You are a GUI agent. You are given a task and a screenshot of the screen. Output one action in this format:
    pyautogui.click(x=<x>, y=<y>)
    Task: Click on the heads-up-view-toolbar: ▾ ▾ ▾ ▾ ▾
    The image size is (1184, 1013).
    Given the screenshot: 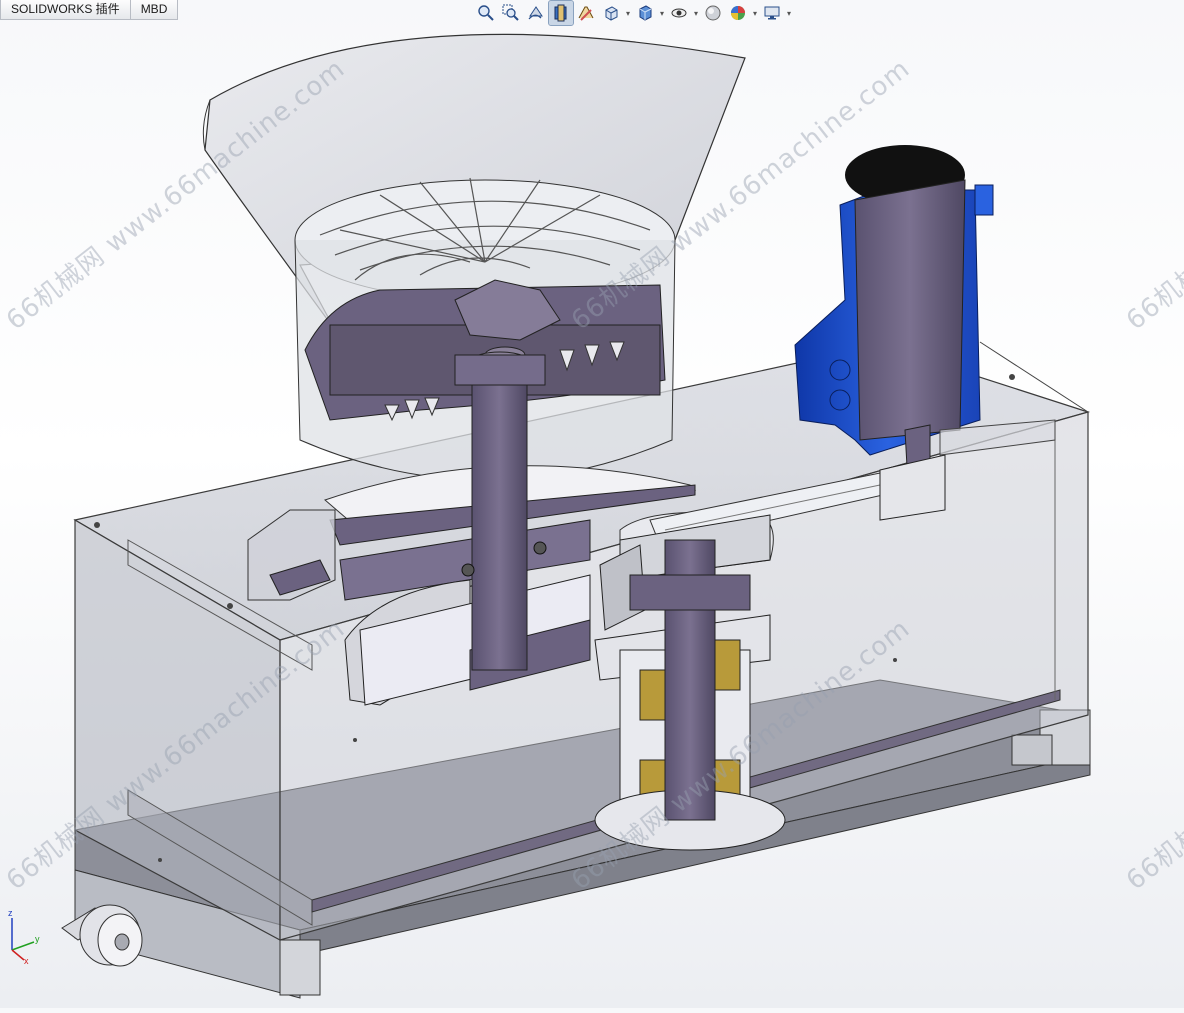 What is the action you would take?
    pyautogui.click(x=633, y=13)
    